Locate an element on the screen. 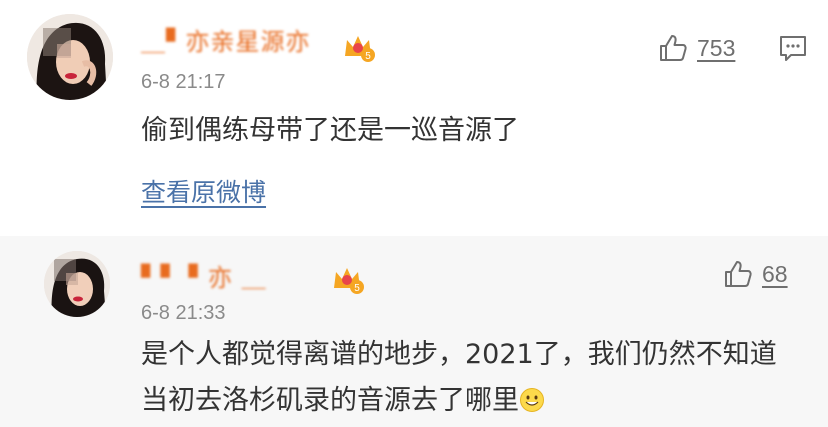 The image size is (828, 427). avatar-image is located at coordinates (77, 284).